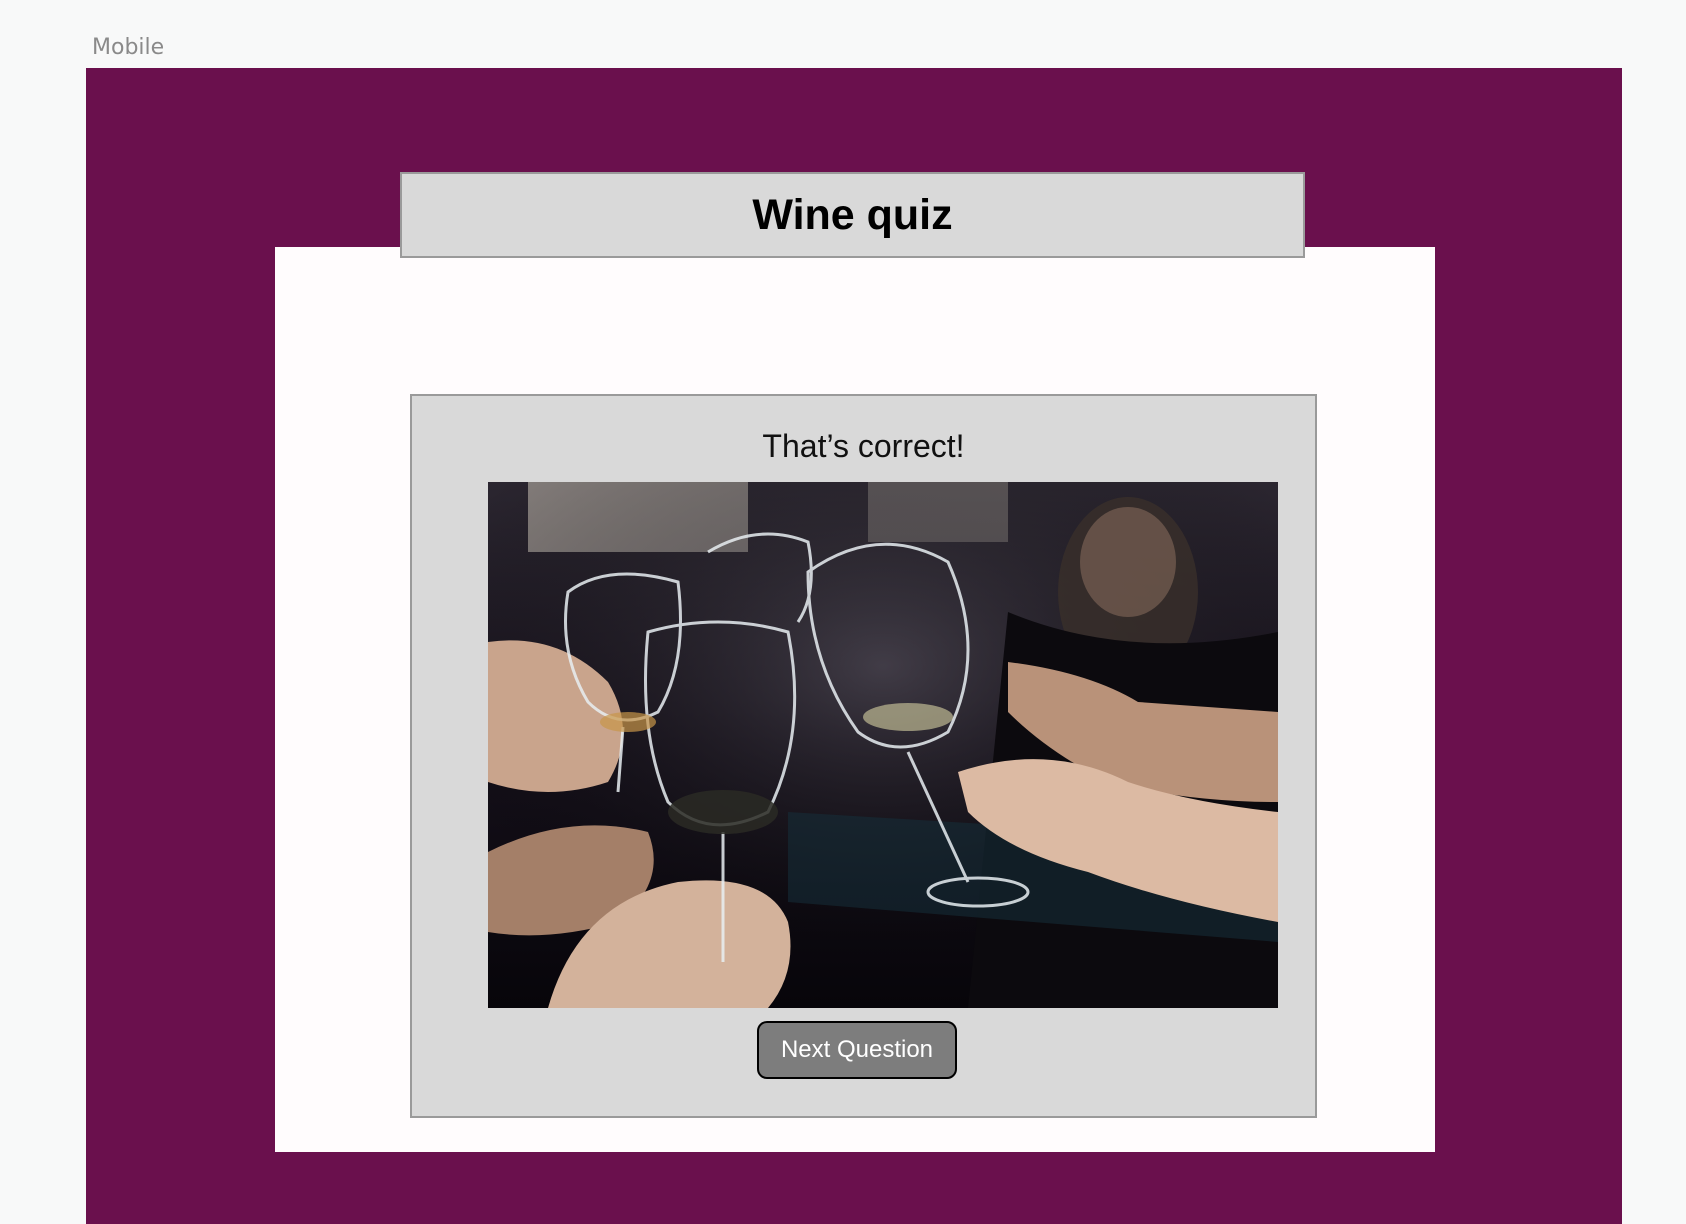 Image resolution: width=1686 pixels, height=1224 pixels. Describe the element at coordinates (857, 1050) in the screenshot. I see `next-question-button: Next Question` at that location.